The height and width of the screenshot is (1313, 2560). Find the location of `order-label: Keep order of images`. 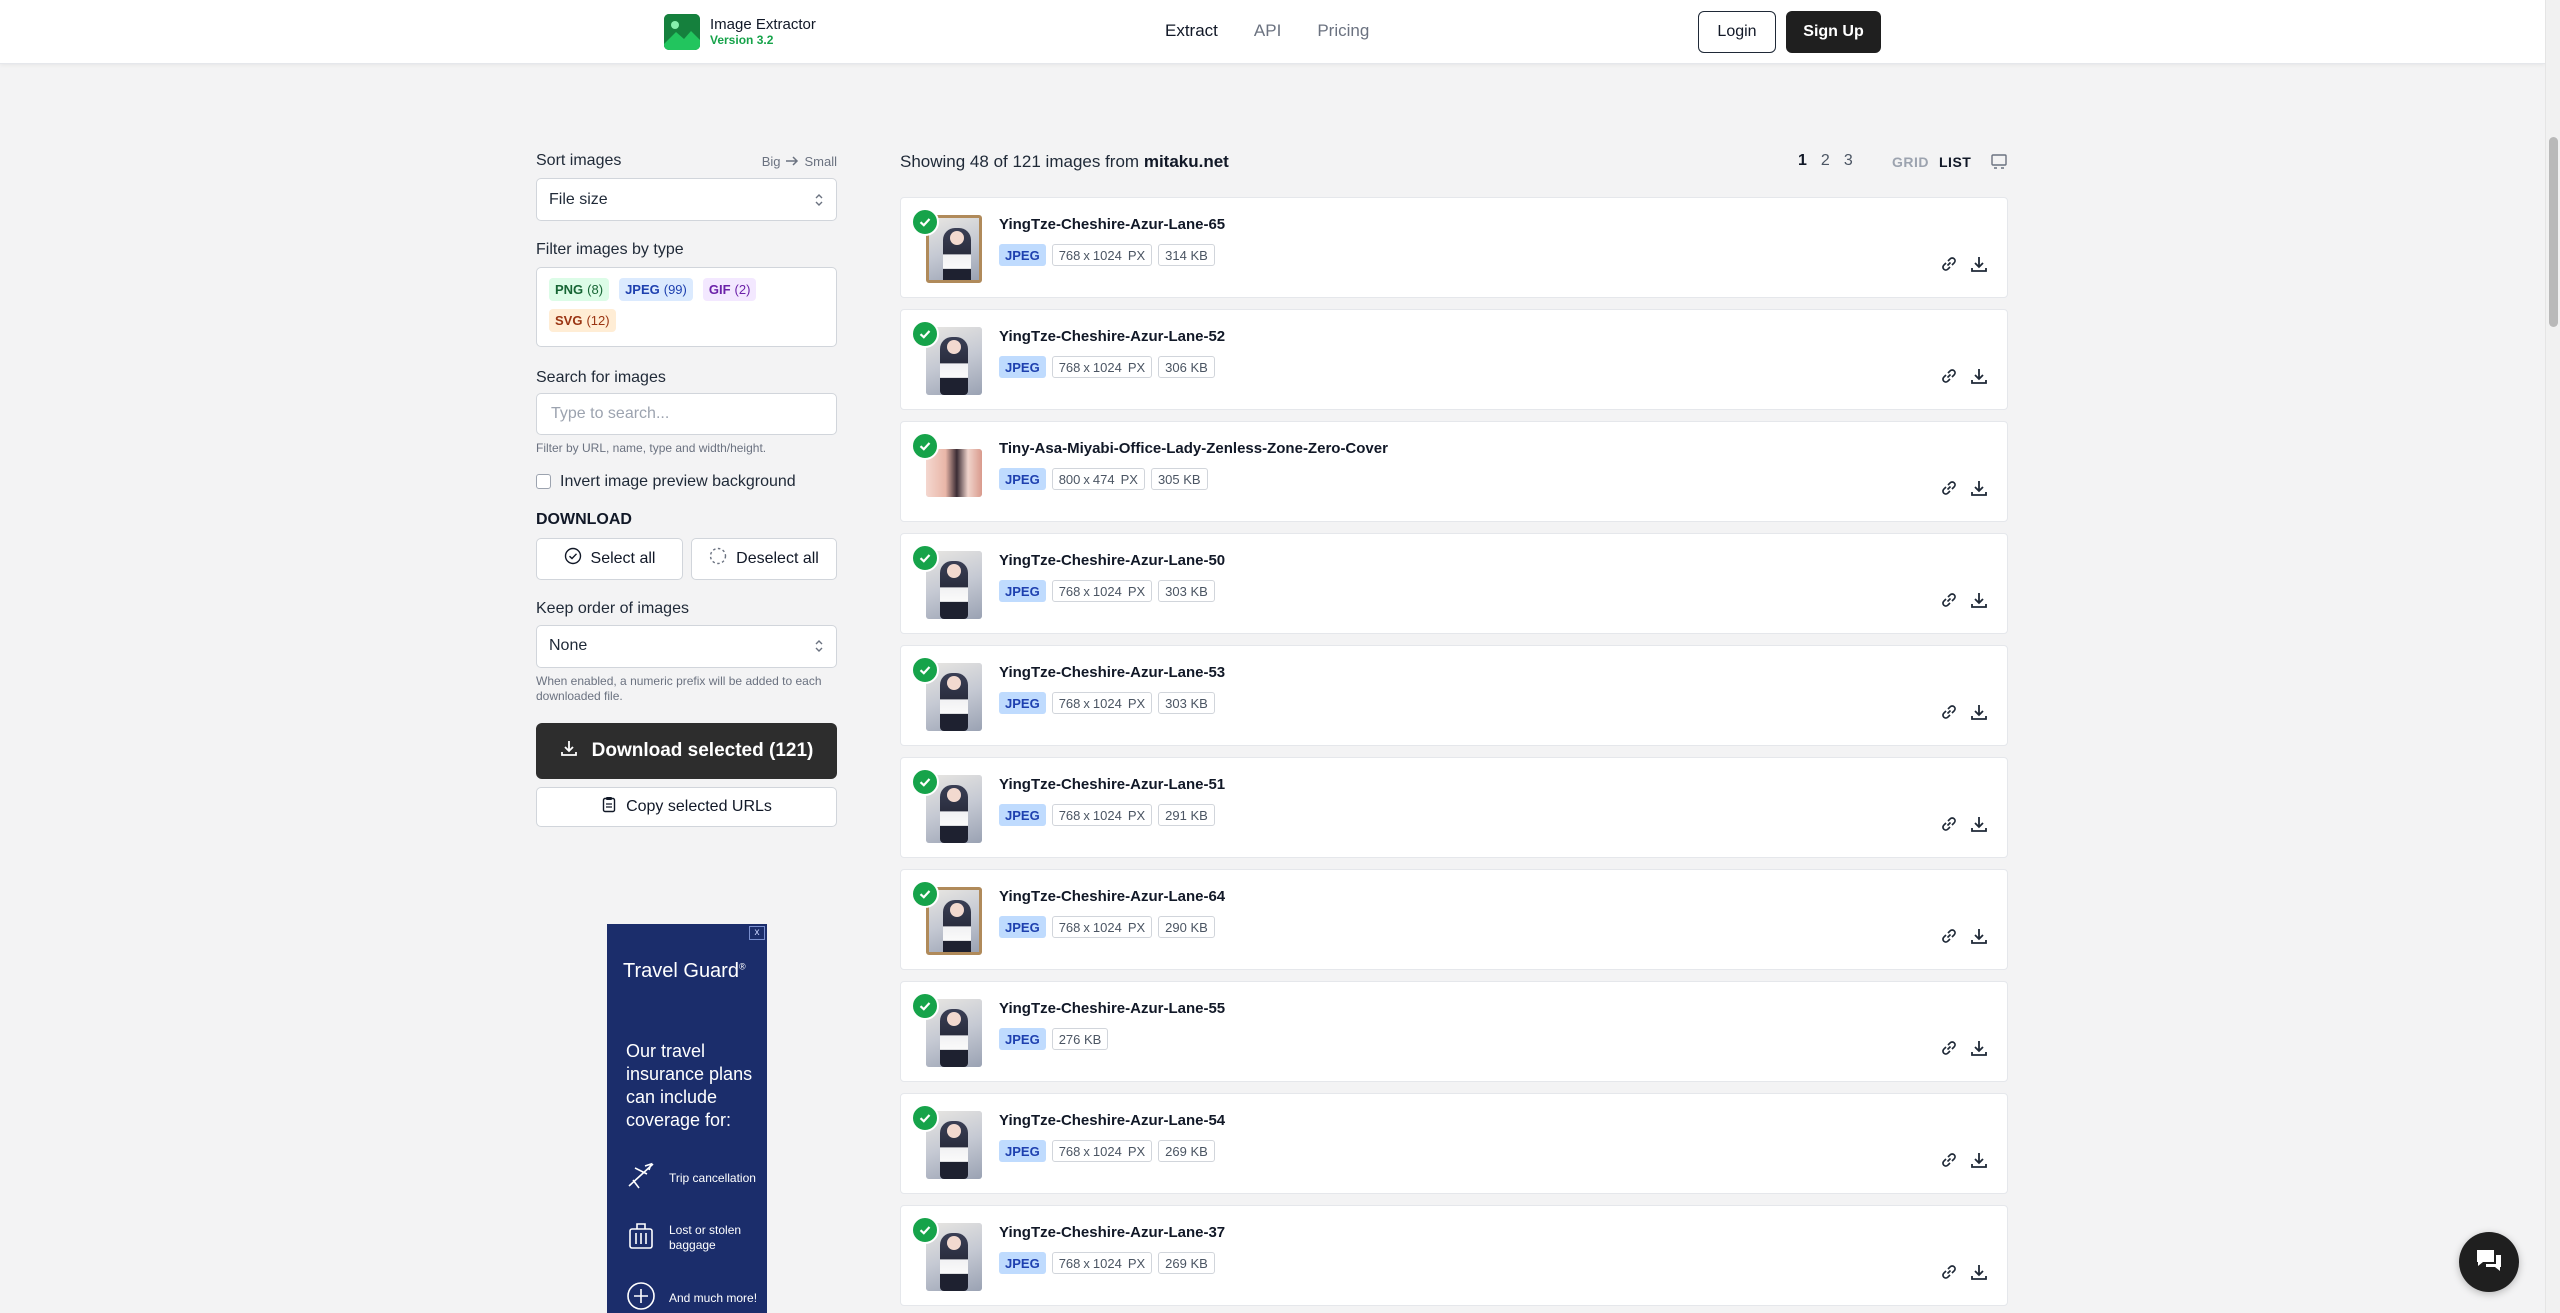

order-label: Keep order of images is located at coordinates (612, 608).